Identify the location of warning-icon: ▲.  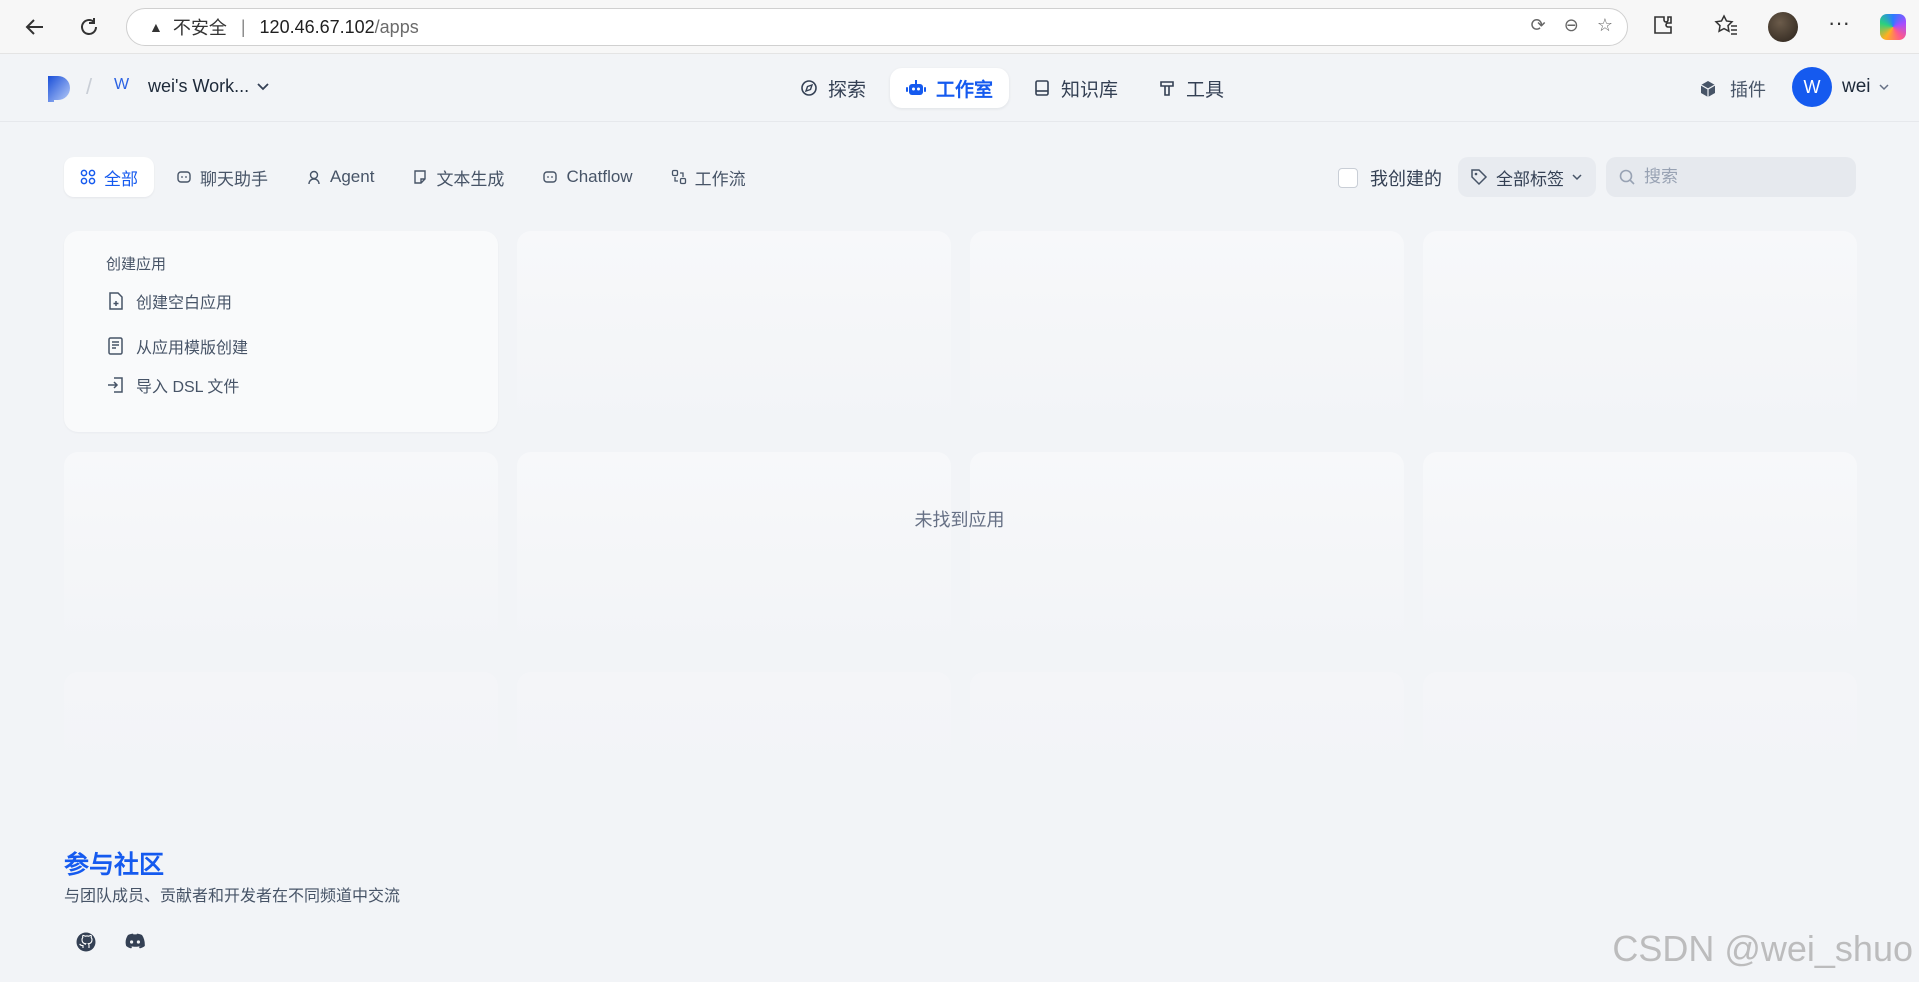
(156, 27).